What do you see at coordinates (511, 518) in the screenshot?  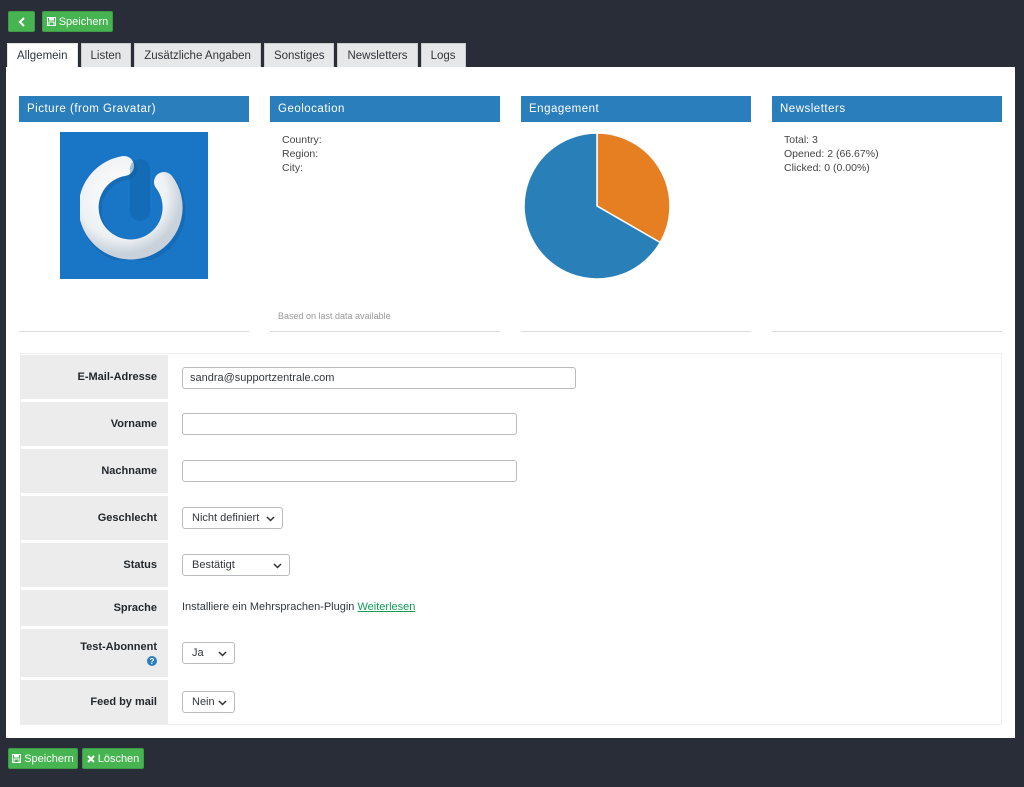 I see `form-row-gender: Geschlecht Nicht definiert` at bounding box center [511, 518].